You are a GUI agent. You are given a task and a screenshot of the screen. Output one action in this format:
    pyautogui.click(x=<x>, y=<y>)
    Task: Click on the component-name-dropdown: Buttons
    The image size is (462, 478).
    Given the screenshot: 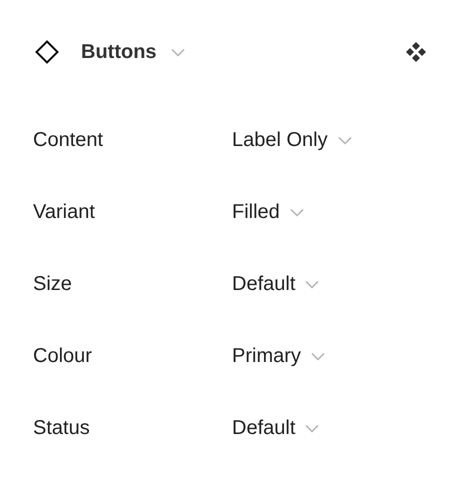 What is the action you would take?
    pyautogui.click(x=133, y=52)
    